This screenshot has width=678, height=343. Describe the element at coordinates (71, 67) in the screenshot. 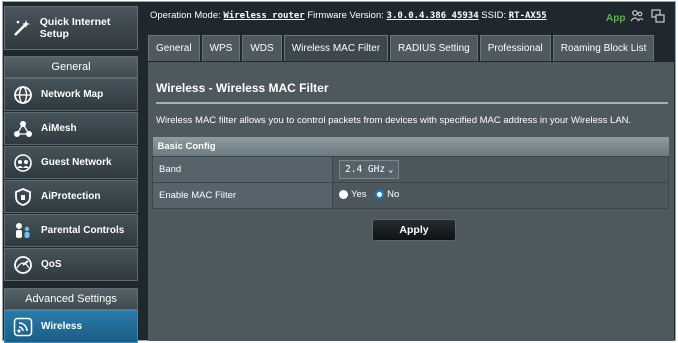

I see `general-section-header: General` at that location.